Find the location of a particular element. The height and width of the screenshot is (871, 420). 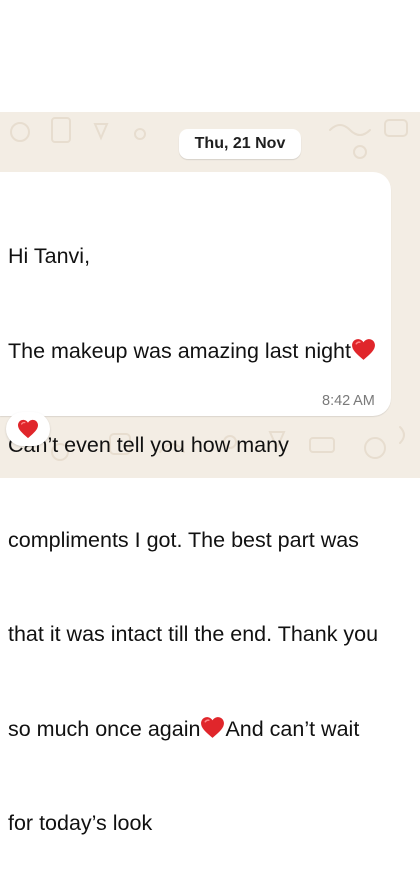

top-margin is located at coordinates (210, 56).